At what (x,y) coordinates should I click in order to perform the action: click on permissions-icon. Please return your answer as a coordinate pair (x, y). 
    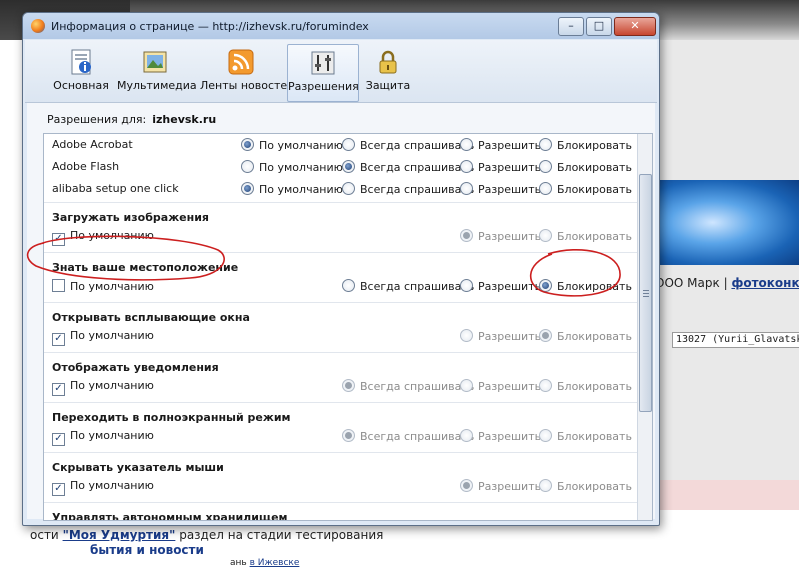
    Looking at the image, I should click on (323, 63).